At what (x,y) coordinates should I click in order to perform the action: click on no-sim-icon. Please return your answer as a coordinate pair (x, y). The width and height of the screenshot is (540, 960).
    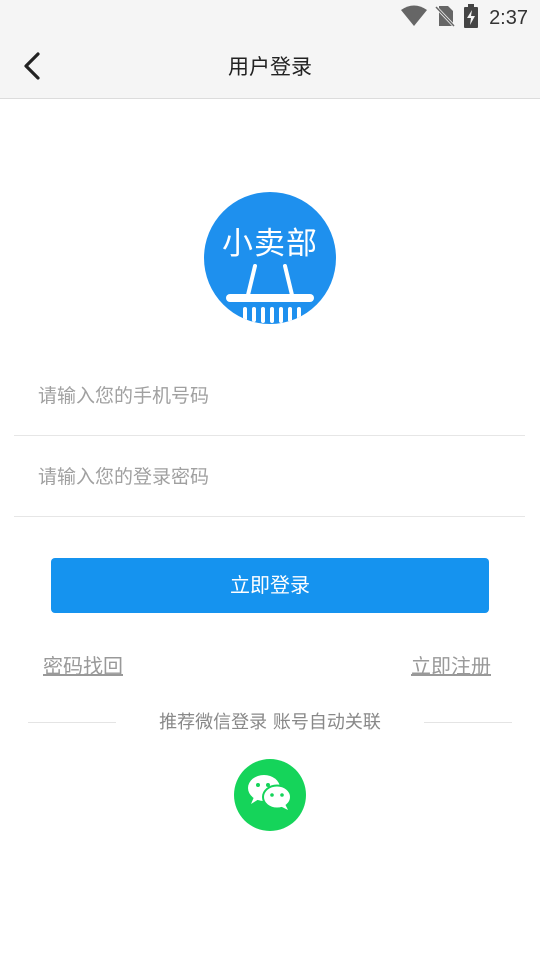
    Looking at the image, I should click on (445, 18).